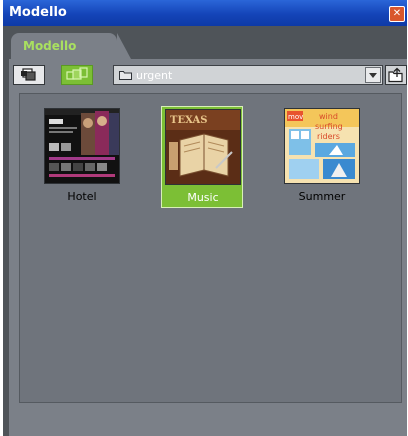  What do you see at coordinates (154, 75) in the screenshot?
I see `folder-select-value: urgent` at bounding box center [154, 75].